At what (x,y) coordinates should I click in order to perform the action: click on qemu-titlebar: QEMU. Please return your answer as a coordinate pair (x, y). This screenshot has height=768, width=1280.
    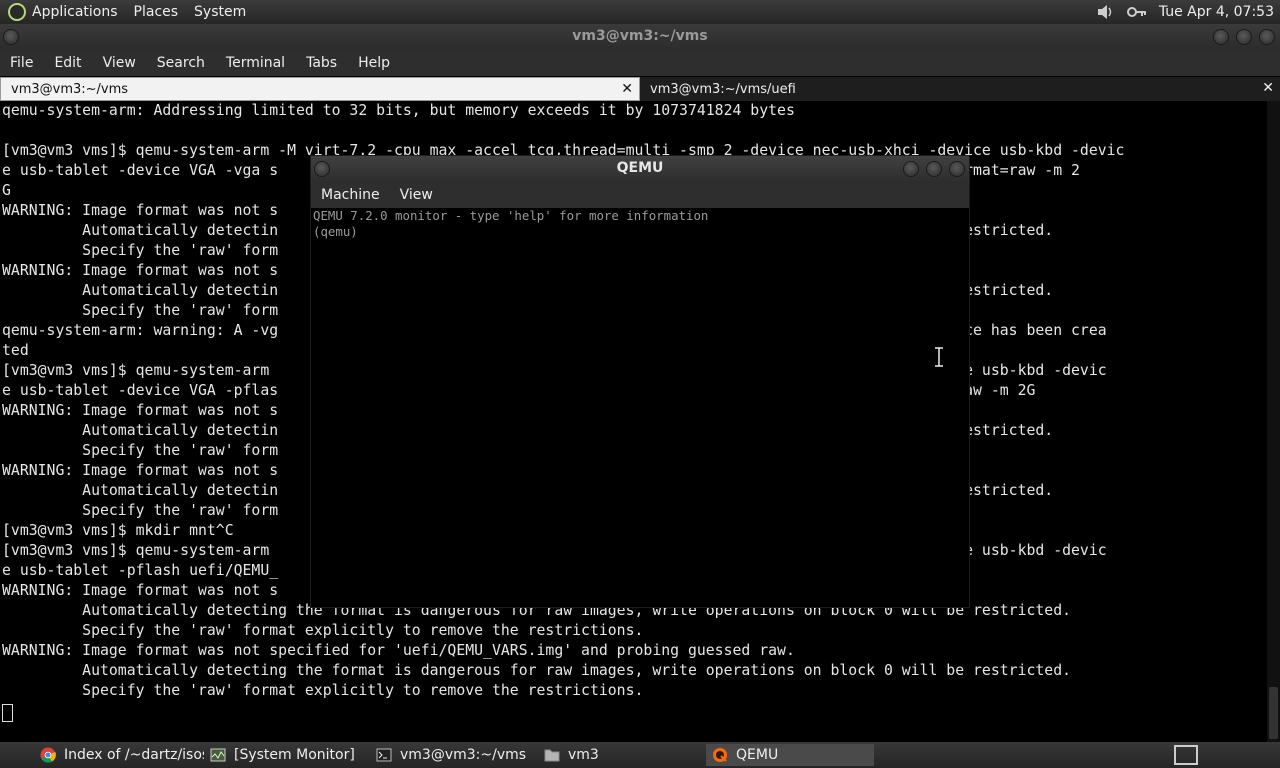
    Looking at the image, I should click on (640, 169).